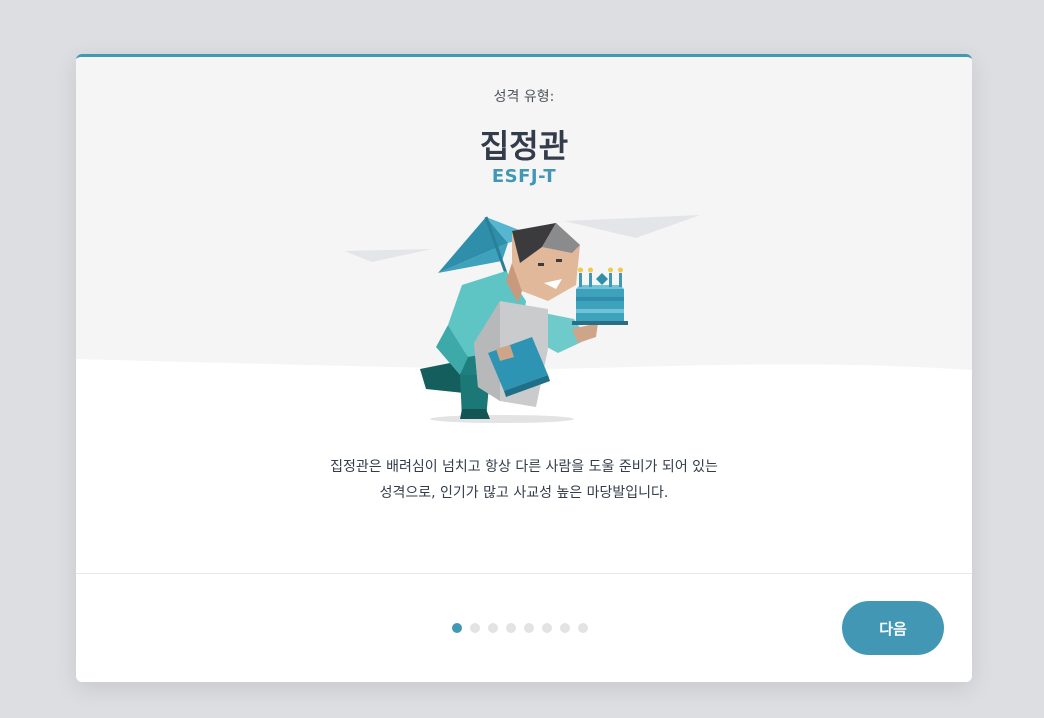 This screenshot has width=1044, height=718. Describe the element at coordinates (524, 176) in the screenshot. I see `personality-type-code: ESFJ-T` at that location.